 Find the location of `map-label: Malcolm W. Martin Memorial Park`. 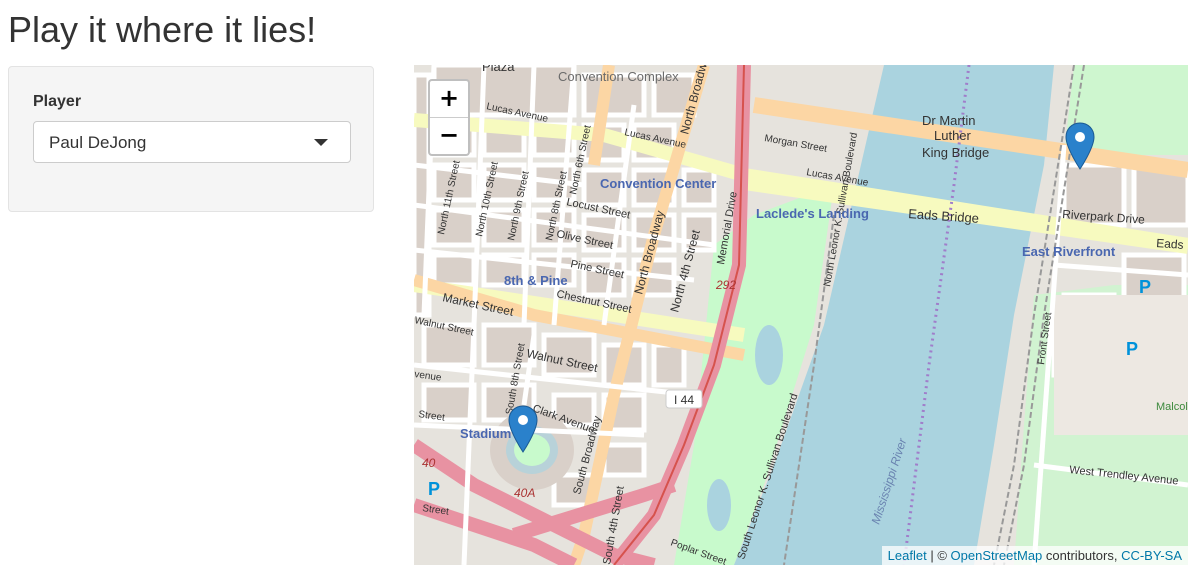

map-label: Malcolm W. Martin Memorial Park is located at coordinates (1172, 407).